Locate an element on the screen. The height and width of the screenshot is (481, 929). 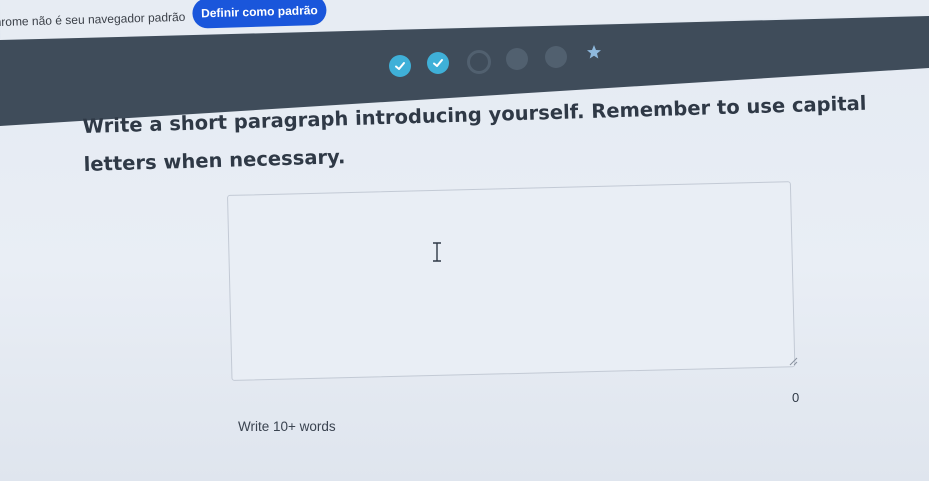
star-icon is located at coordinates (594, 52).